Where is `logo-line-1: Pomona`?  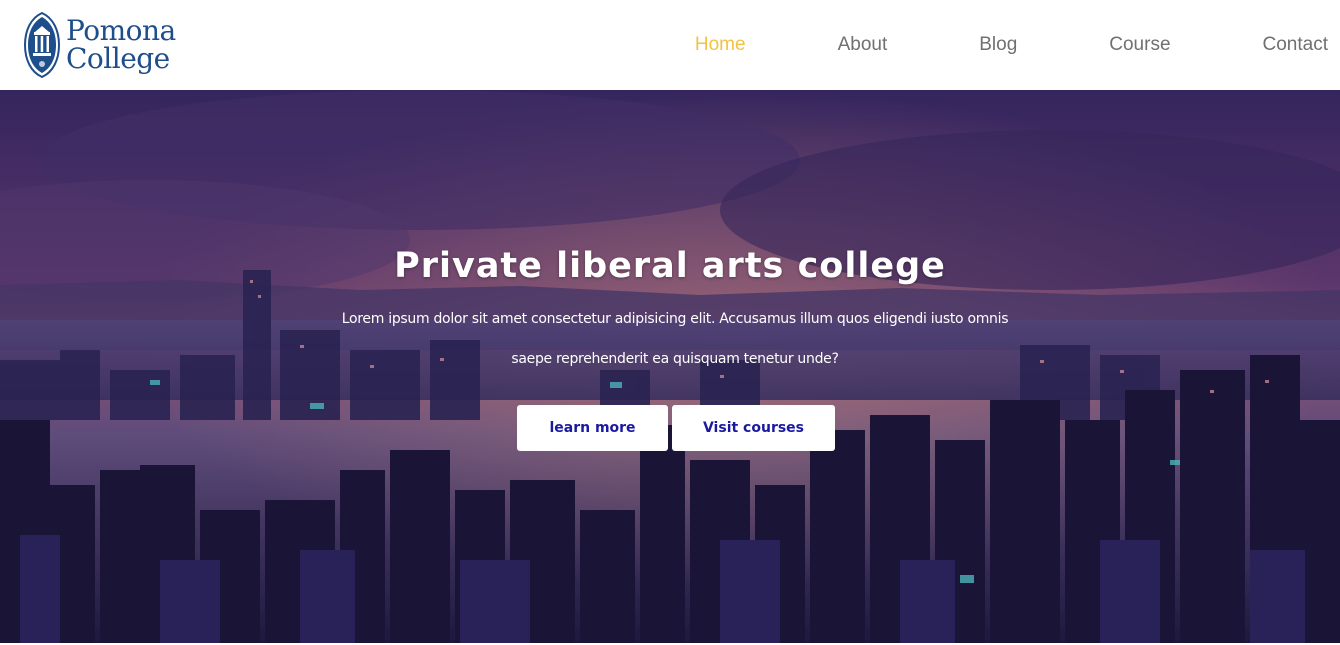 logo-line-1: Pomona is located at coordinates (121, 30).